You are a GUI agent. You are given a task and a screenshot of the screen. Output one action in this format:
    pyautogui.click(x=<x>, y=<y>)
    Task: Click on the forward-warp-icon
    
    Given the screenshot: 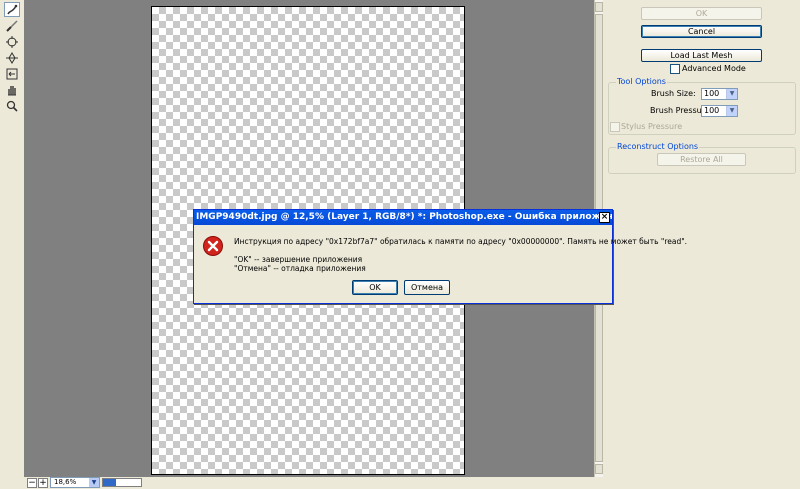 What is the action you would take?
    pyautogui.click(x=12, y=9)
    